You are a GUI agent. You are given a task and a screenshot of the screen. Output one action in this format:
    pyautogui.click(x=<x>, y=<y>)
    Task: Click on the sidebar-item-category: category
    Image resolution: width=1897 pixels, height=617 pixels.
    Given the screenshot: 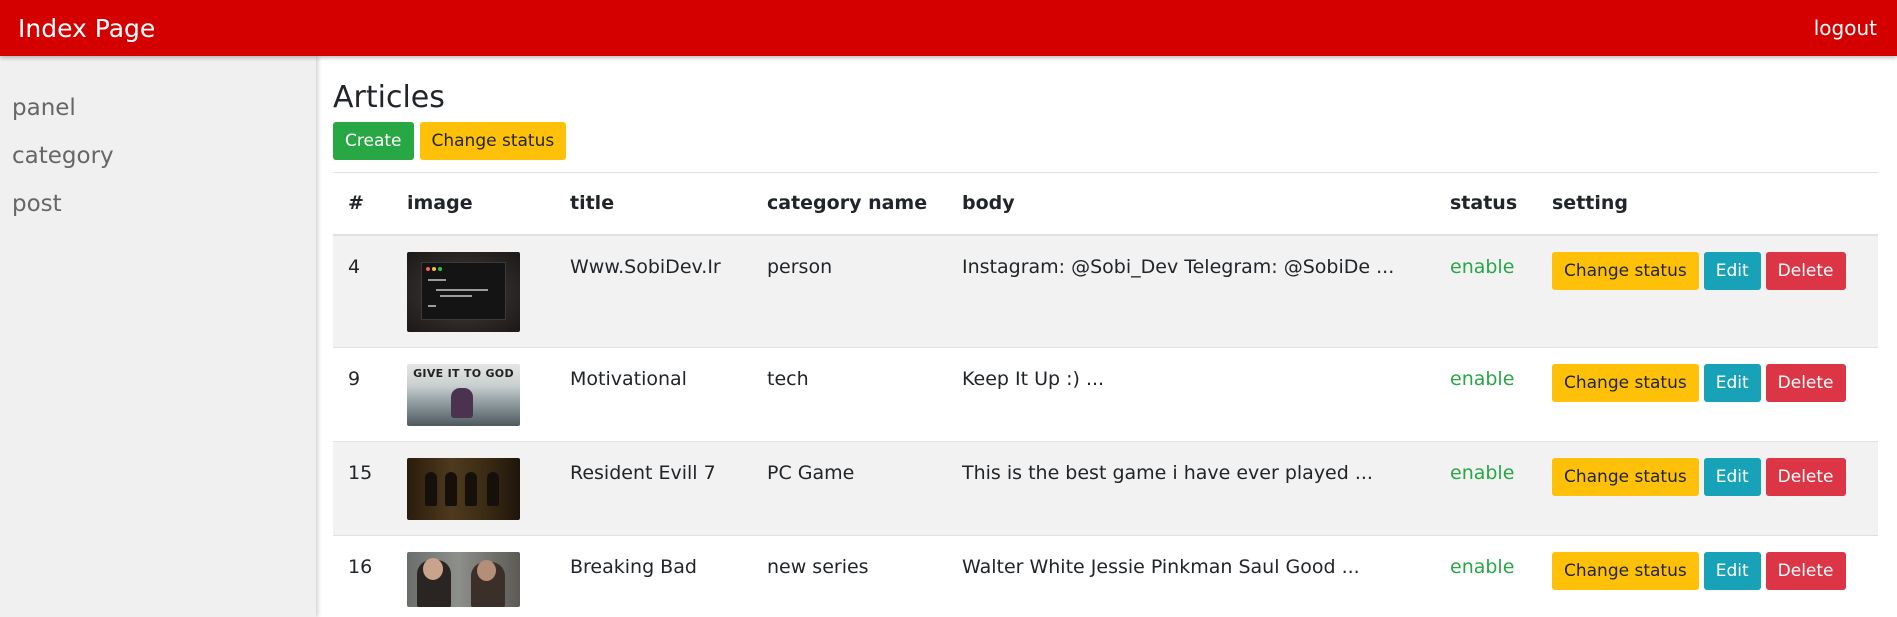 What is the action you would take?
    pyautogui.click(x=158, y=156)
    